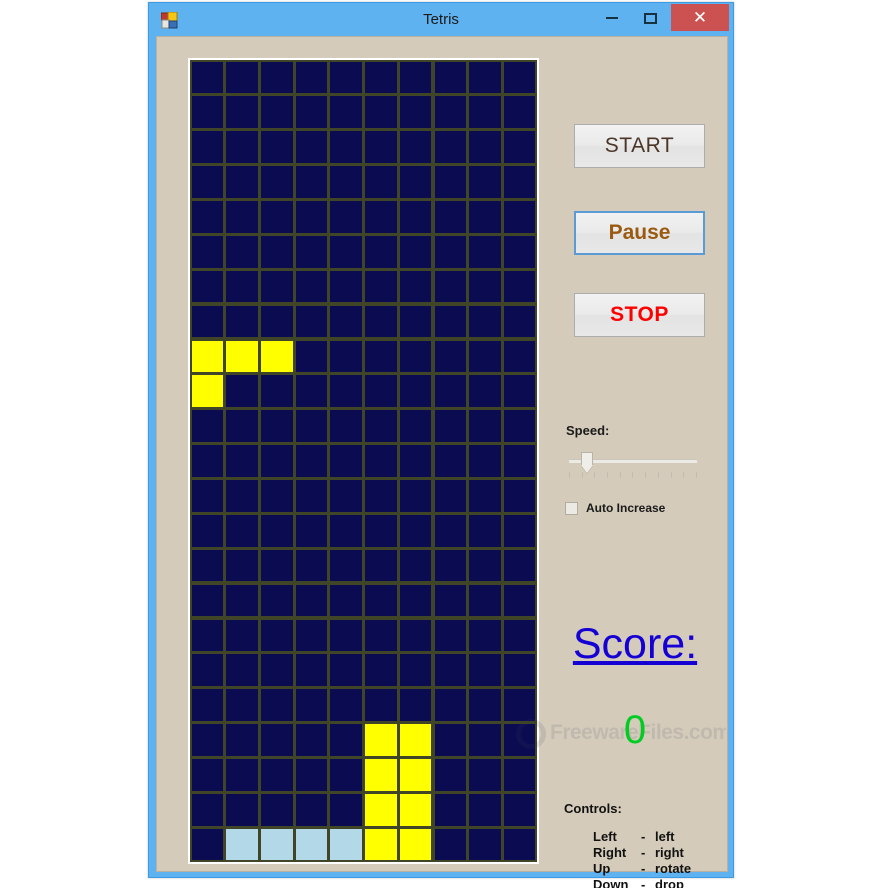  I want to click on start-button: START, so click(639, 146).